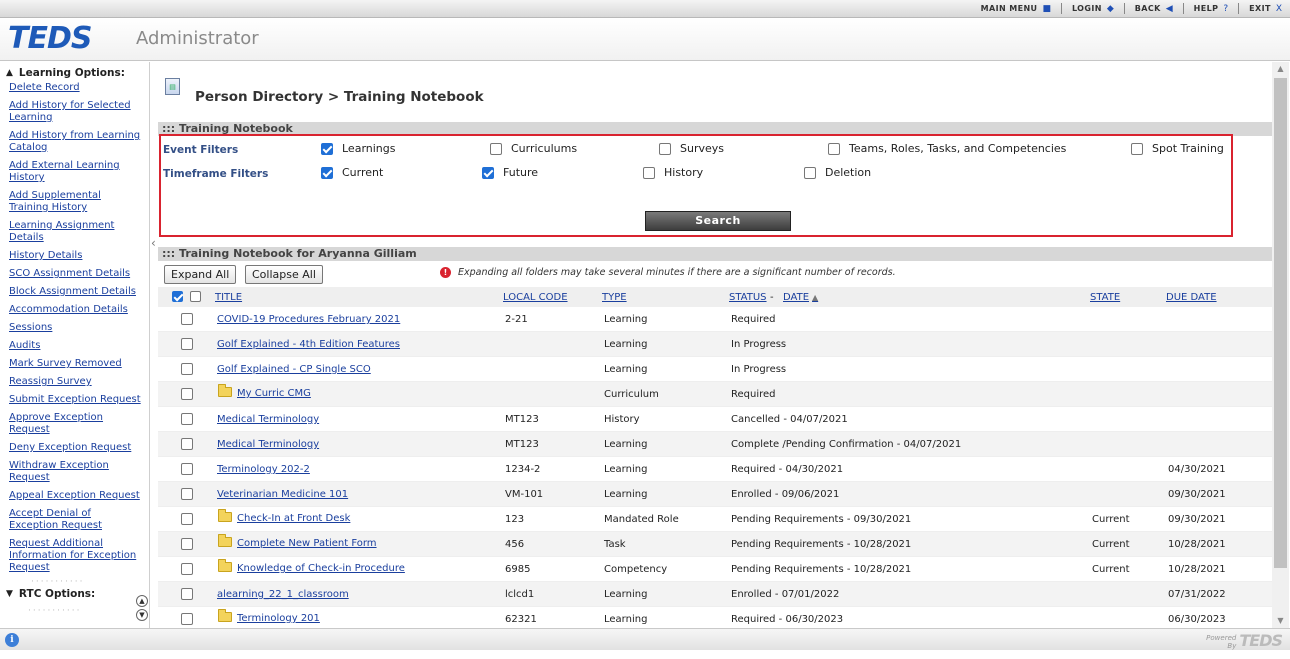 The height and width of the screenshot is (659, 1290). I want to click on event-filter-curriculums: Curriculums, so click(533, 148).